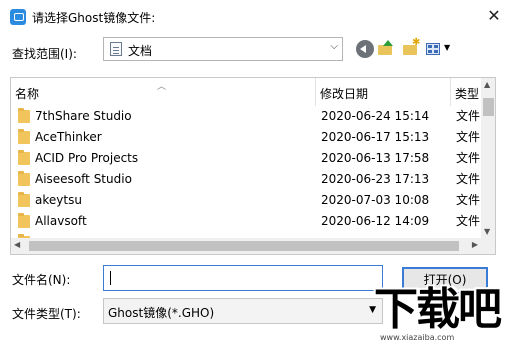 This screenshot has height=346, width=510. I want to click on list-item: ACID Pro Projects 2020-06-13 17:58 文件, so click(246, 158).